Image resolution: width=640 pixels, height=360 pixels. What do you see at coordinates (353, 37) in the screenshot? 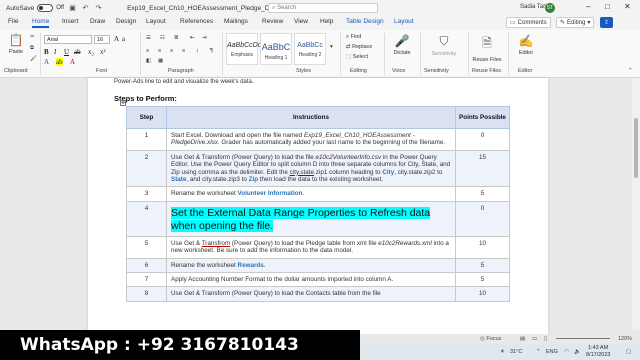
I see `find-button: ⌕ Find` at bounding box center [353, 37].